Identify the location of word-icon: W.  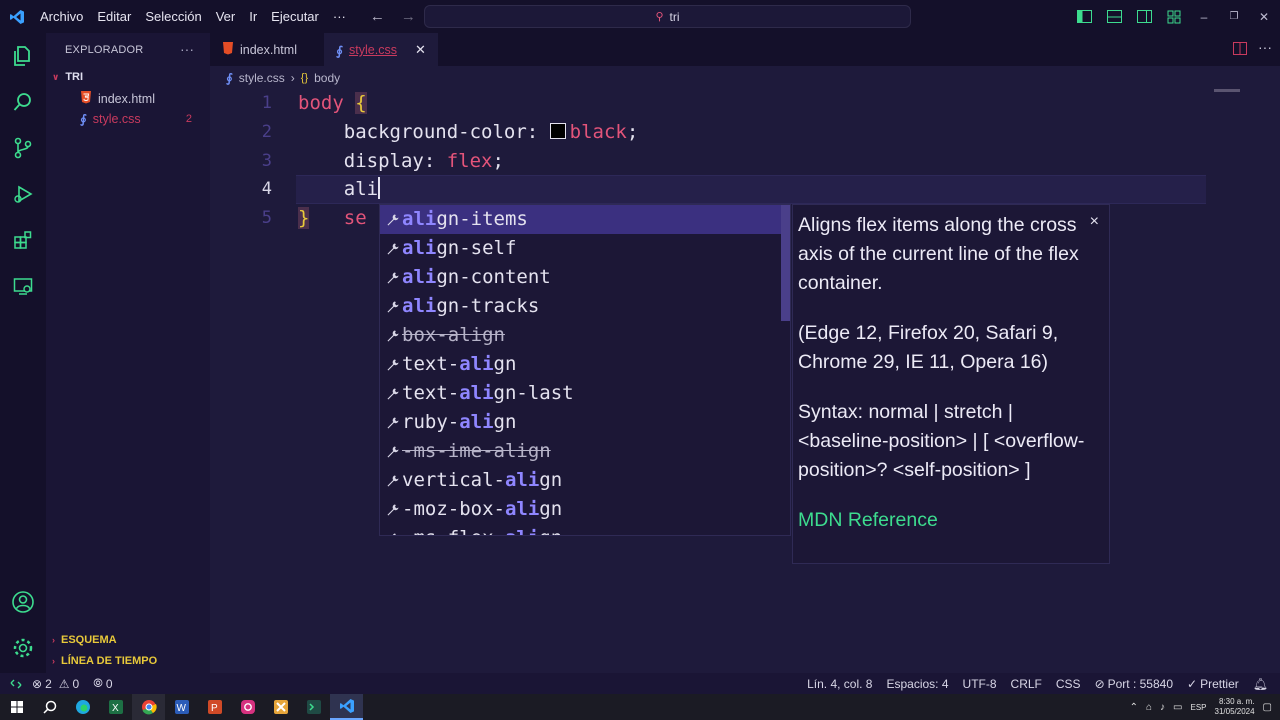
(181, 707).